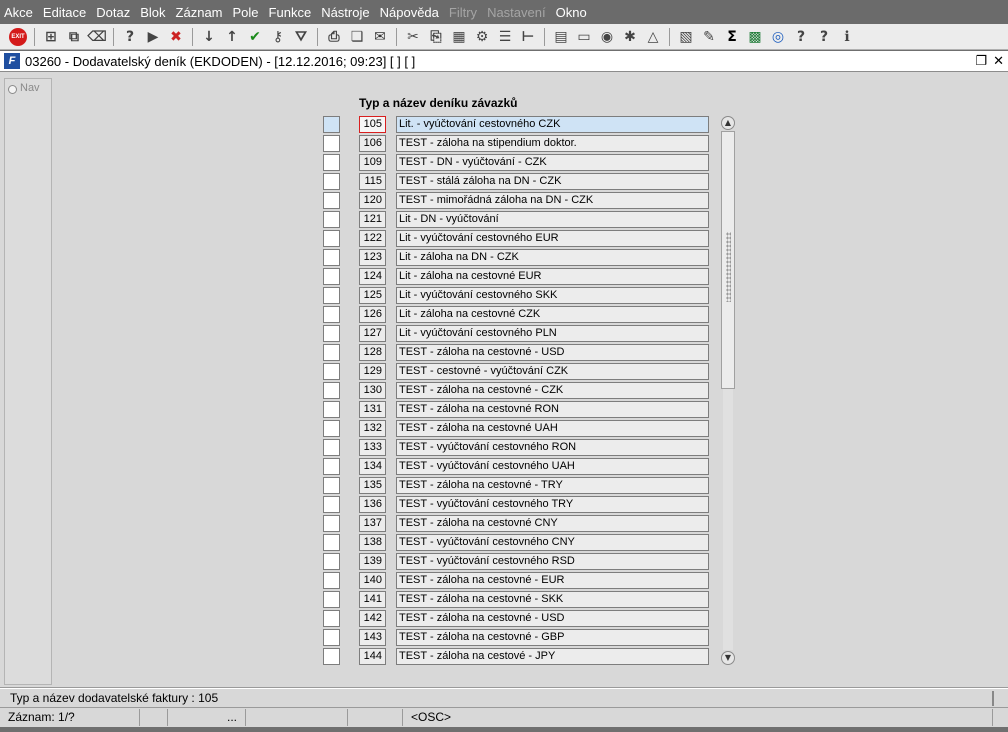  I want to click on menu-blok: Blok, so click(152, 12).